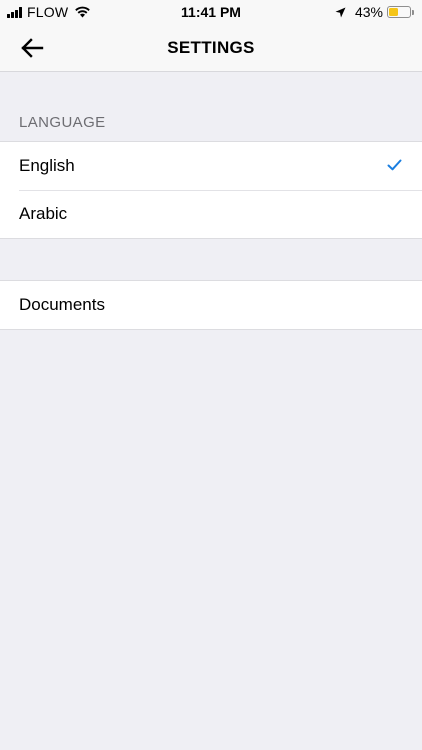 This screenshot has height=750, width=422. Describe the element at coordinates (368, 12) in the screenshot. I see `battery-percent: 43%` at that location.